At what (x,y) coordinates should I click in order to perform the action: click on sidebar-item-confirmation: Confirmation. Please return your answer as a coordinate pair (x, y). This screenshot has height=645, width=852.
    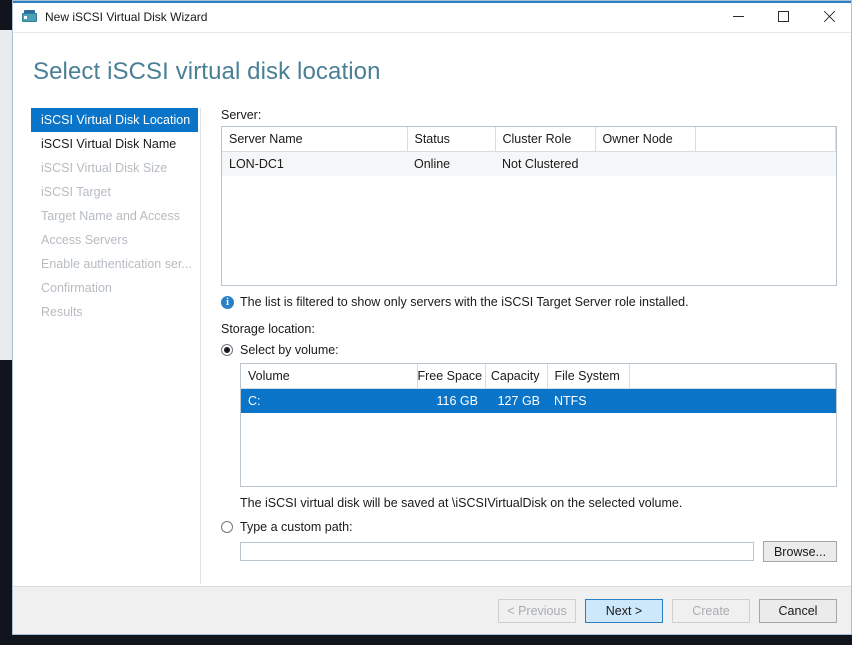
    Looking at the image, I should click on (115, 288).